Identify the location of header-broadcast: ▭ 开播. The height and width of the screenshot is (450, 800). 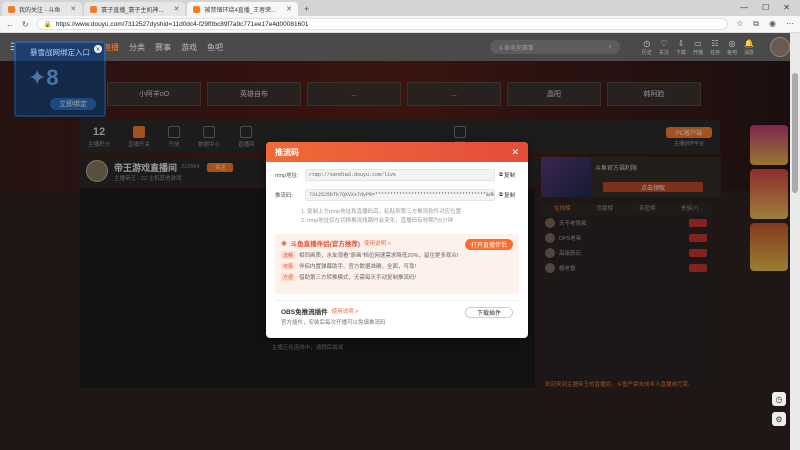
(698, 47).